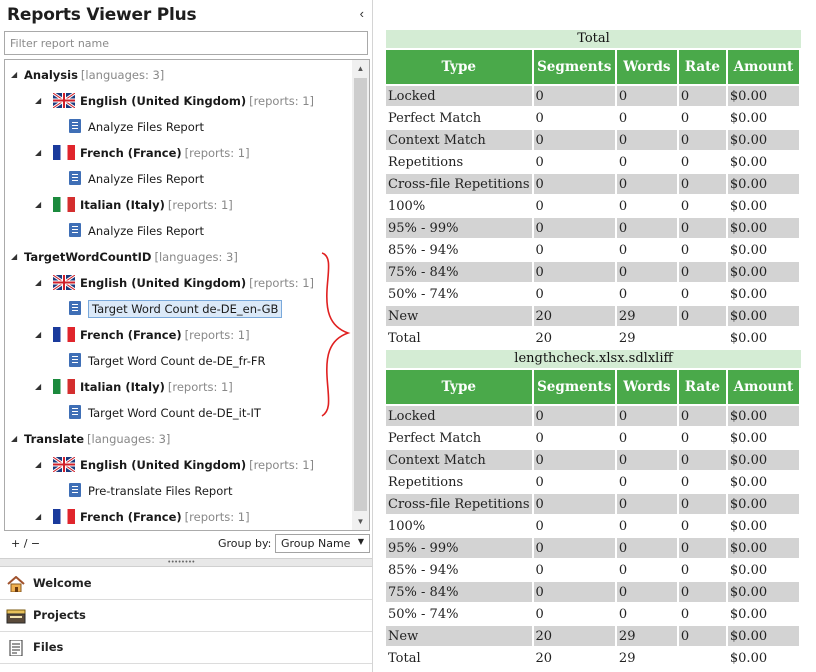  What do you see at coordinates (360, 521) in the screenshot?
I see `scroll-down-icon: ▼` at bounding box center [360, 521].